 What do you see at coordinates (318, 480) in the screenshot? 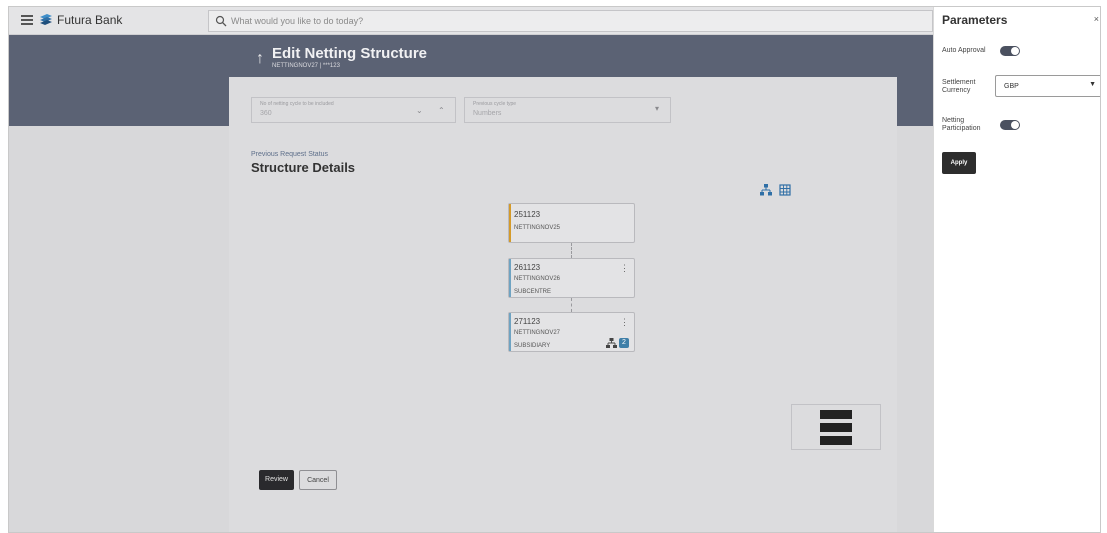
I see `cancel-button: Cancel` at bounding box center [318, 480].